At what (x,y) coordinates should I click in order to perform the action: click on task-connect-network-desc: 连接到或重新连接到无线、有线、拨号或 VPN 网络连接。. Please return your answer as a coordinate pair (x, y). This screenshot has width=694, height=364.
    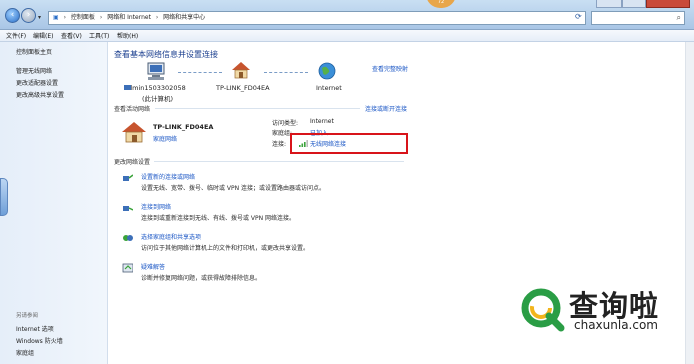
    Looking at the image, I should click on (218, 218).